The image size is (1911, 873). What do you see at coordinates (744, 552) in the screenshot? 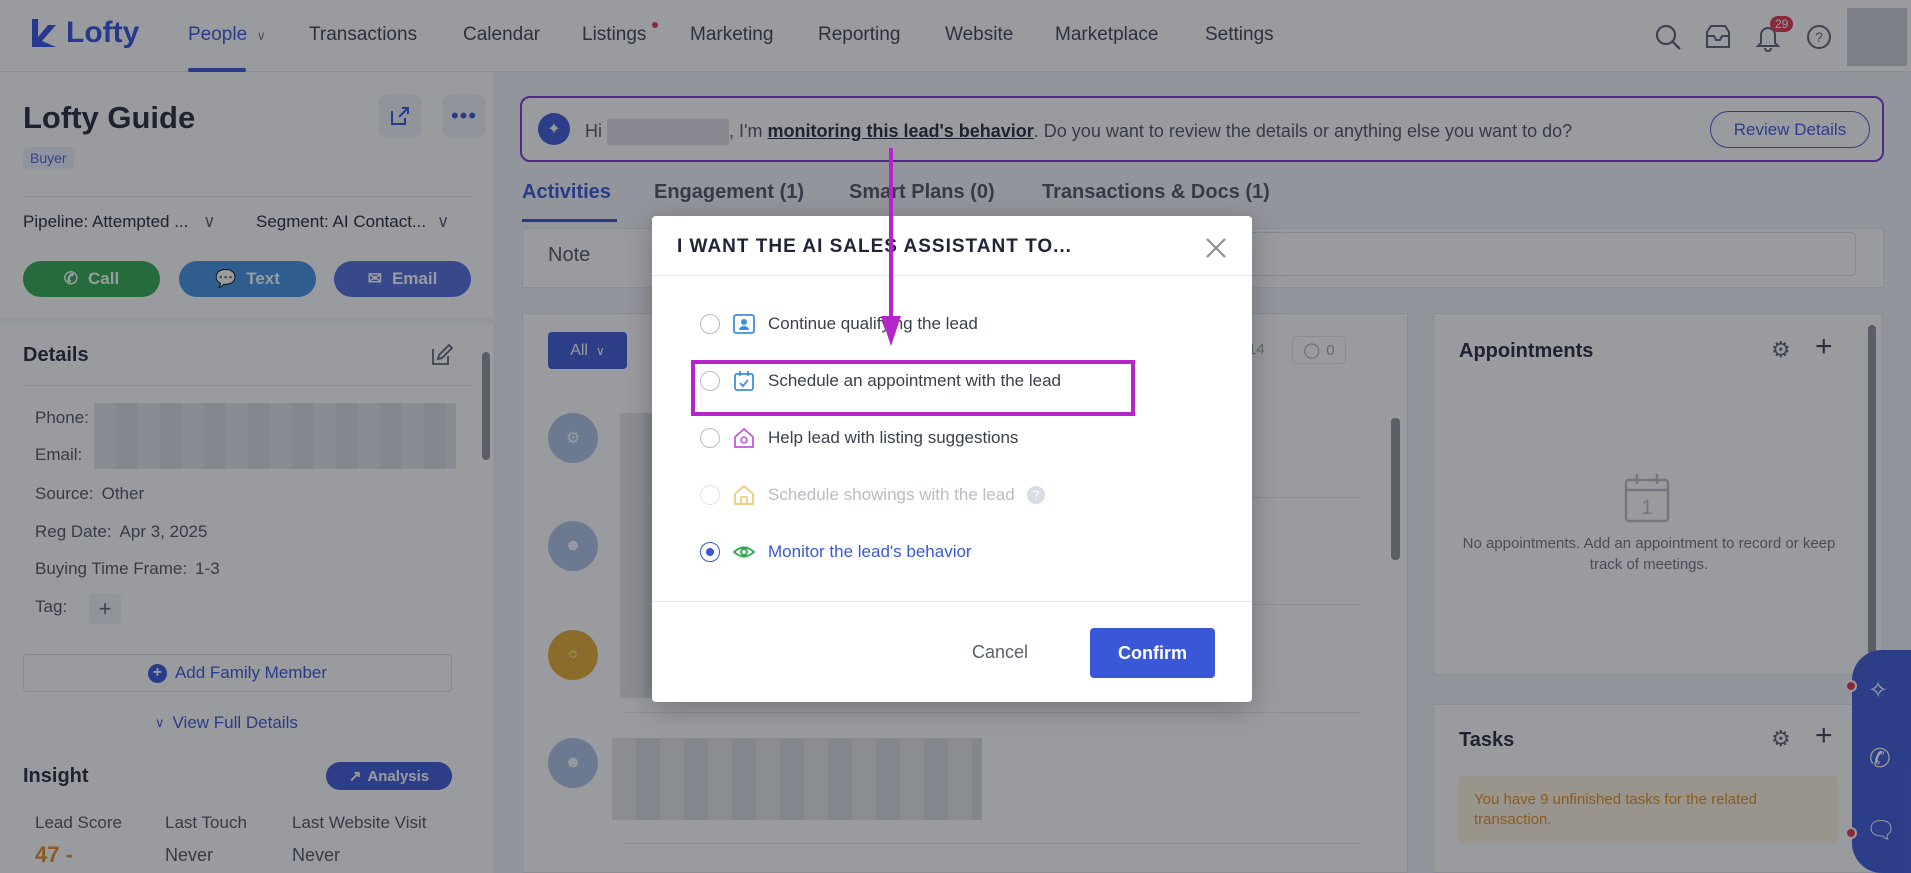
I see `eye-icon` at bounding box center [744, 552].